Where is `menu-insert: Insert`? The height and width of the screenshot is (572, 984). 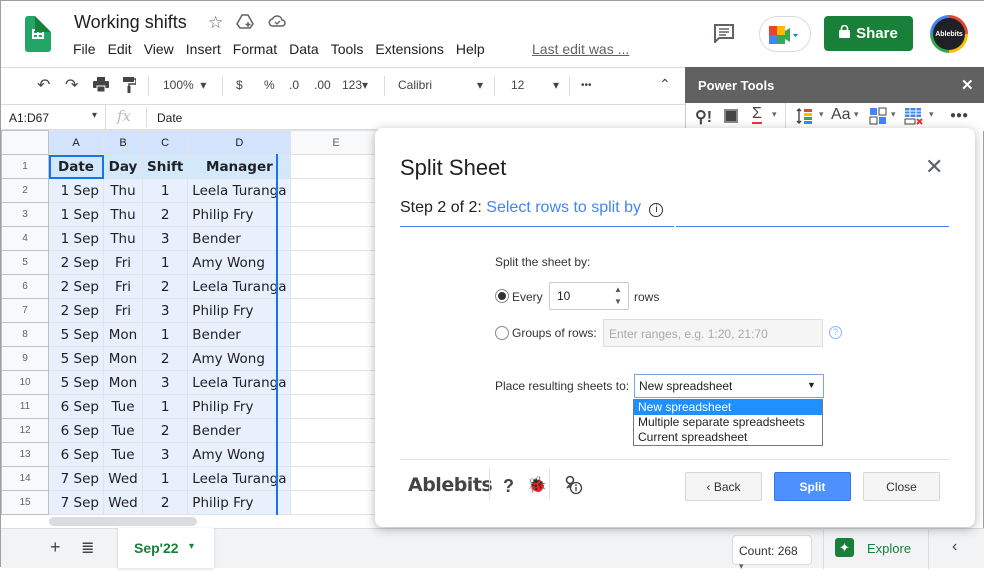
menu-insert: Insert is located at coordinates (203, 49).